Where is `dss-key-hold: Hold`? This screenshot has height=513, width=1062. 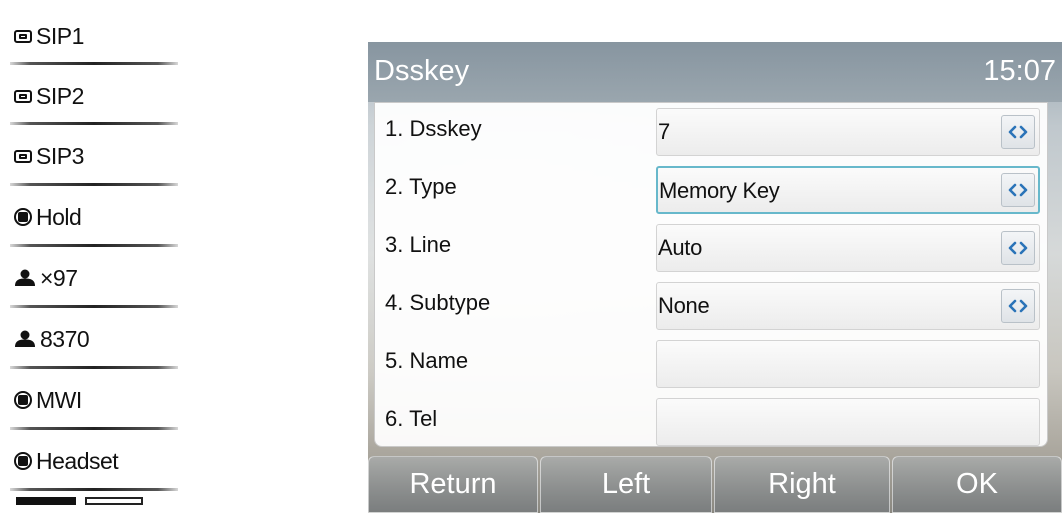 dss-key-hold: Hold is located at coordinates (94, 217).